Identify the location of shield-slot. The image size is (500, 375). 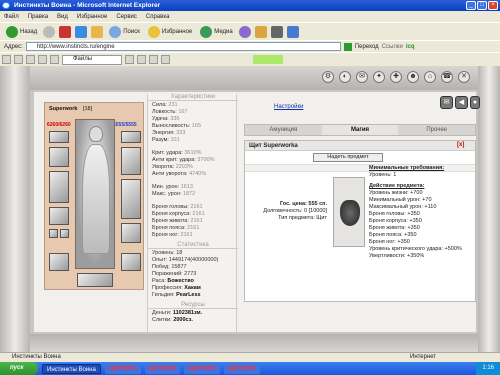
(131, 161).